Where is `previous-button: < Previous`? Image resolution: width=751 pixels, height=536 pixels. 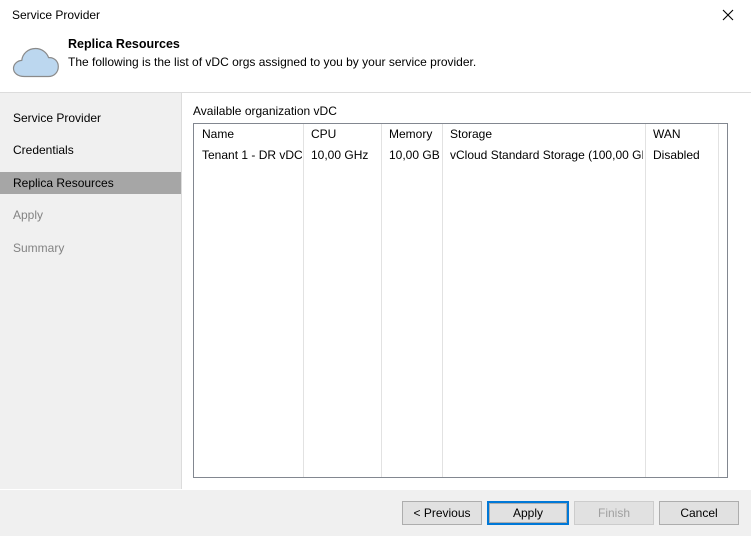
previous-button: < Previous is located at coordinates (442, 513).